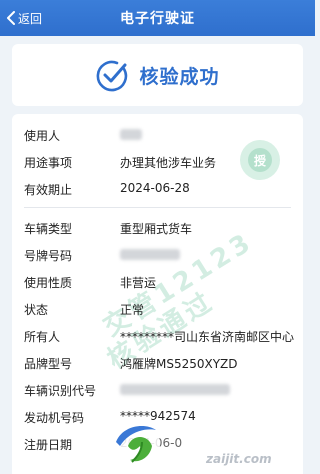  I want to click on site-watermark: zaijit.com, so click(239, 459).